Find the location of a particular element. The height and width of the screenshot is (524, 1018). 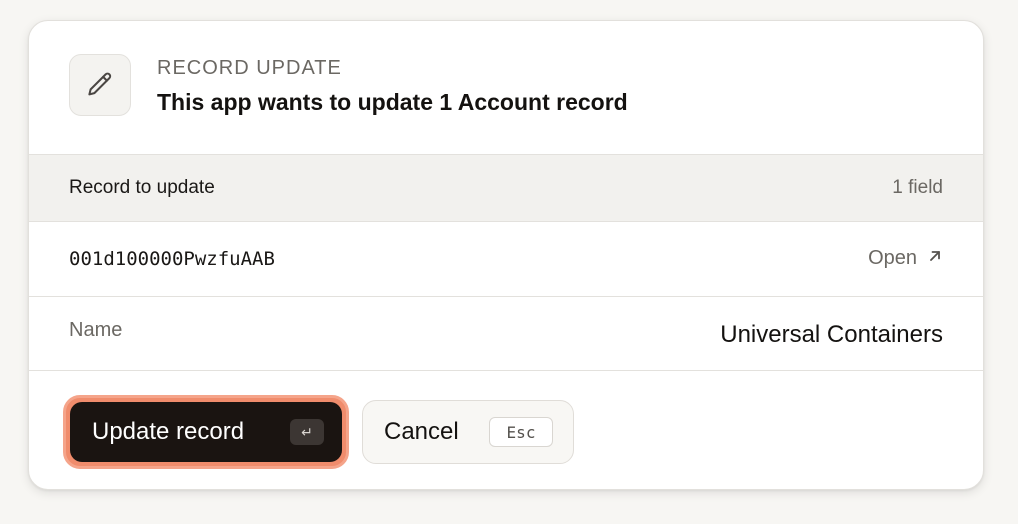

cancel-button: Cancel Esc is located at coordinates (468, 432).